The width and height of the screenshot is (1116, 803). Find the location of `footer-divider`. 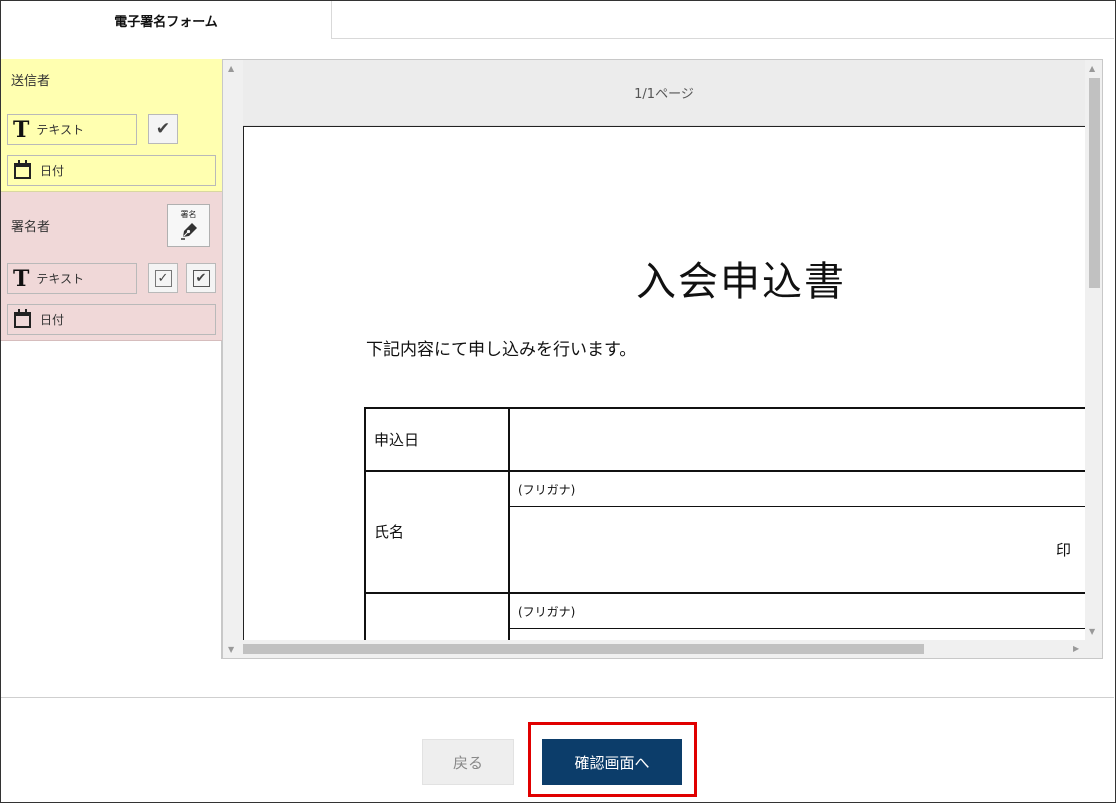

footer-divider is located at coordinates (557, 697).